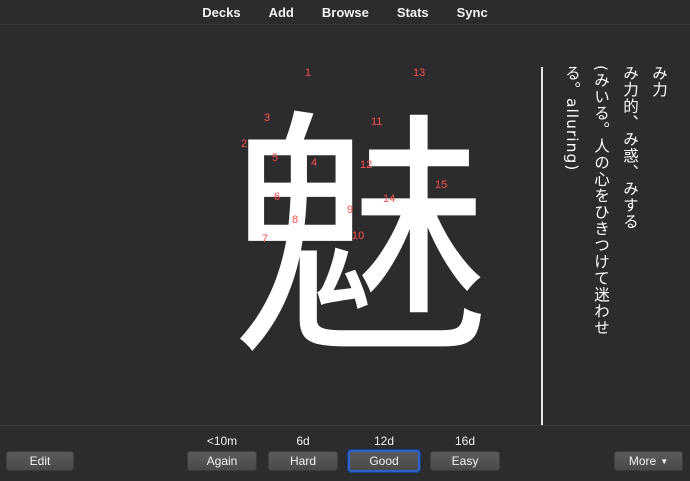 The width and height of the screenshot is (690, 481). Describe the element at coordinates (314, 163) in the screenshot. I see `stroke-number: 4` at that location.